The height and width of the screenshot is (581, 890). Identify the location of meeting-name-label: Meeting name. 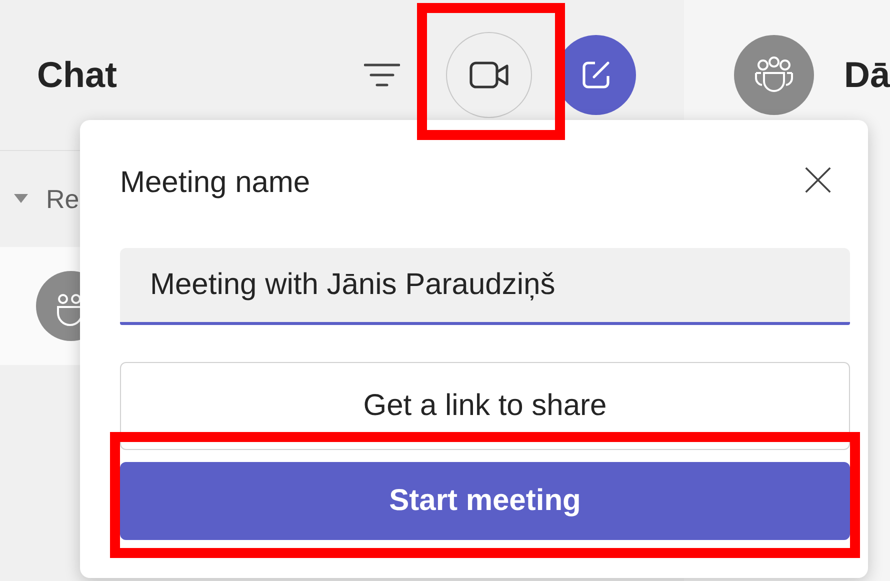
(215, 183).